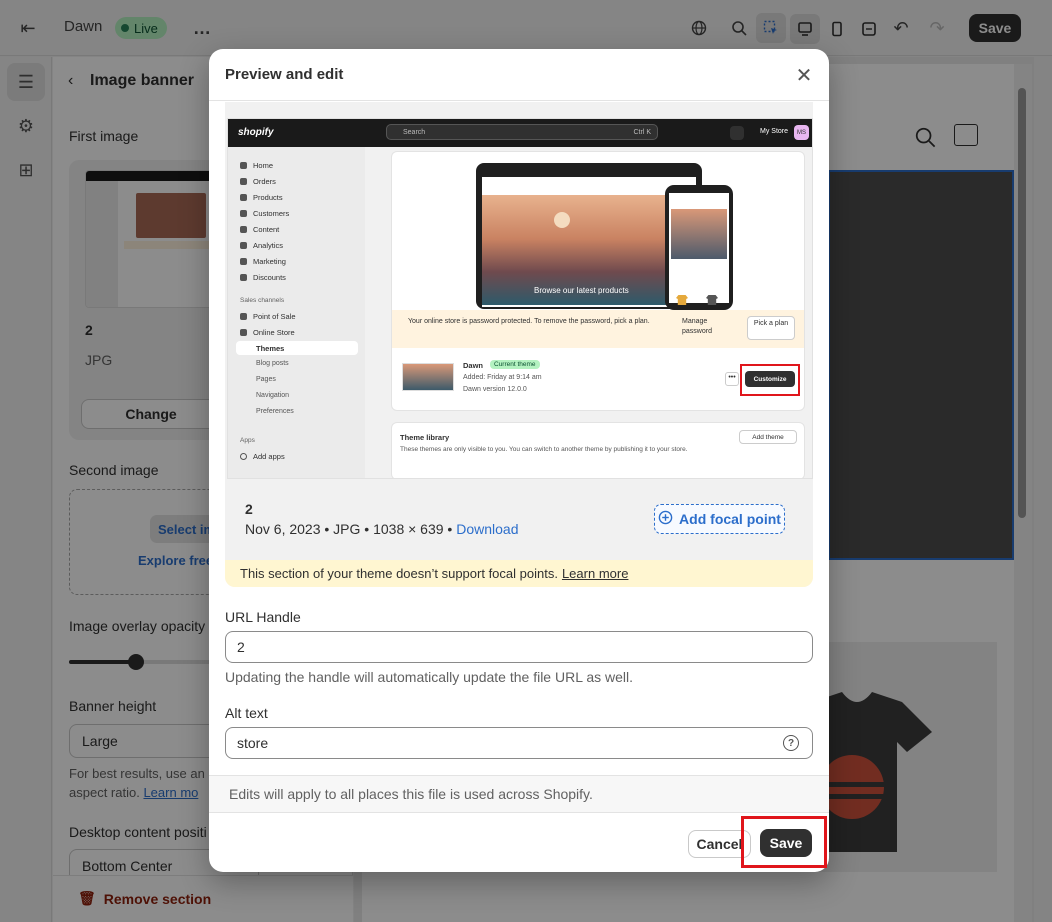 The height and width of the screenshot is (922, 1052). Describe the element at coordinates (249, 509) in the screenshot. I see `file-name: 2` at that location.